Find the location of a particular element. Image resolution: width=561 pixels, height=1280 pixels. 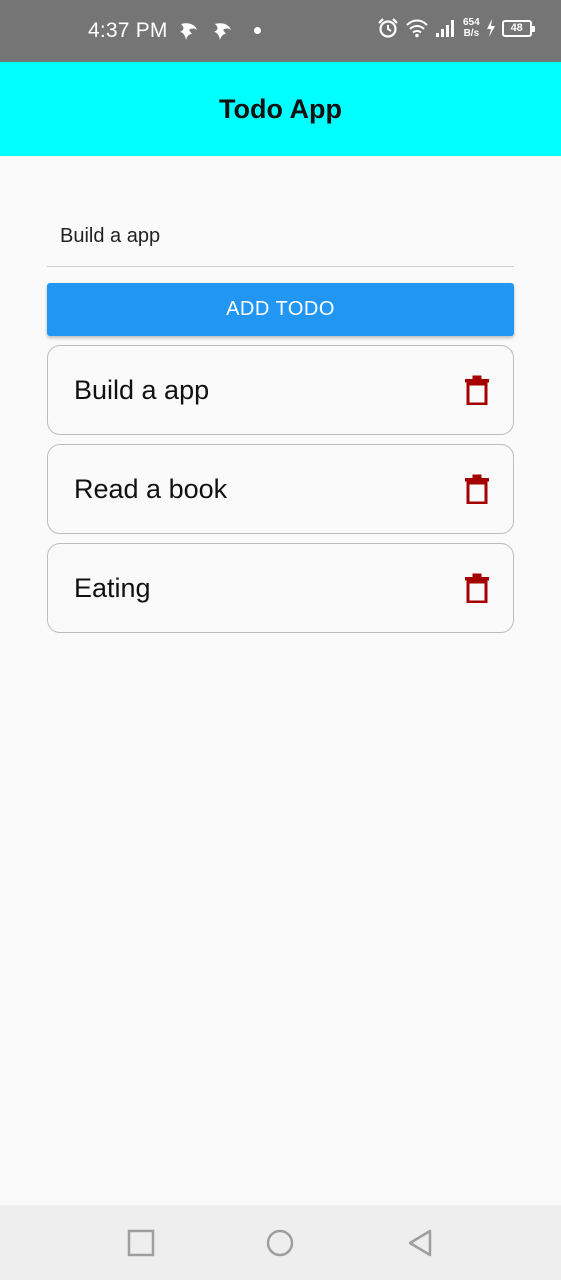

status-time: 4:37 PM is located at coordinates (128, 30).